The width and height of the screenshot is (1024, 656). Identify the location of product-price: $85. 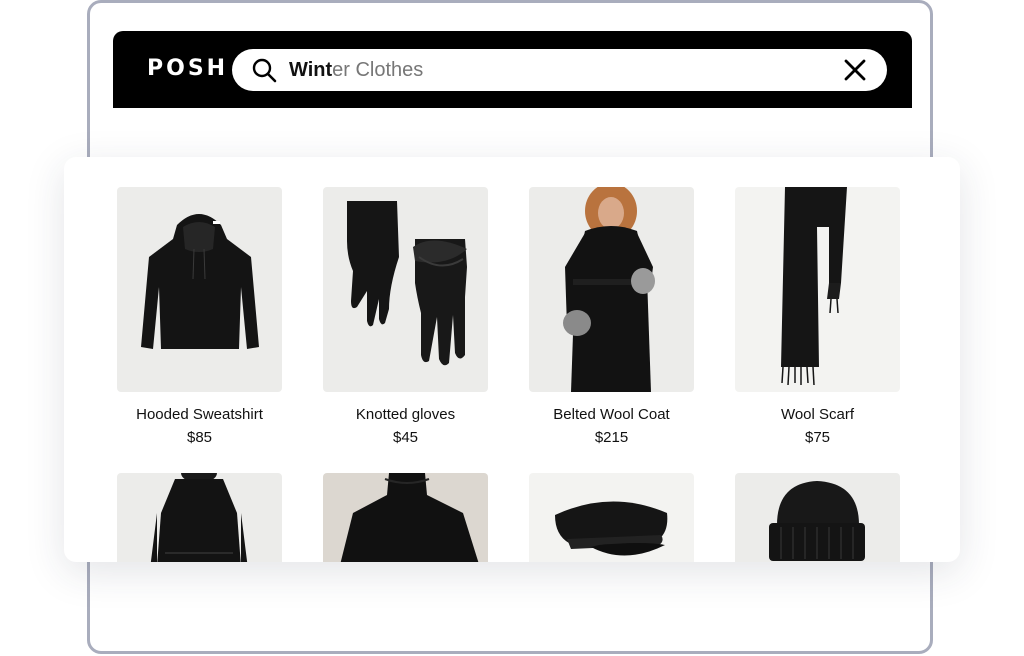
(199, 437).